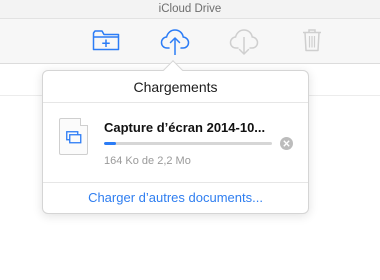  I want to click on new-folder-button, so click(106, 40).